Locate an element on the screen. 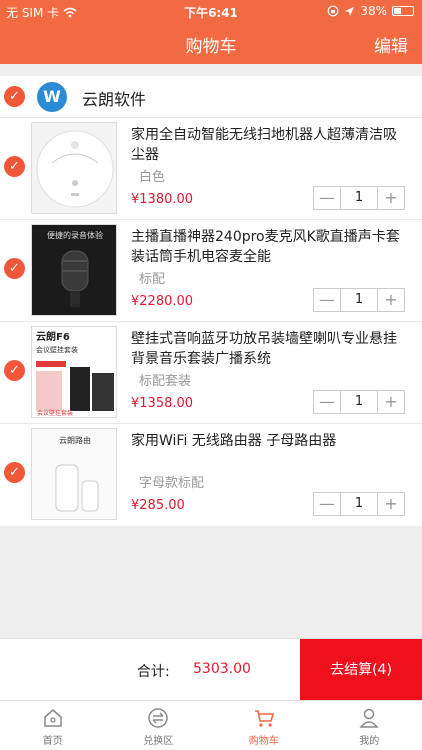  product-image: 便捷的录音体验 is located at coordinates (74, 270).